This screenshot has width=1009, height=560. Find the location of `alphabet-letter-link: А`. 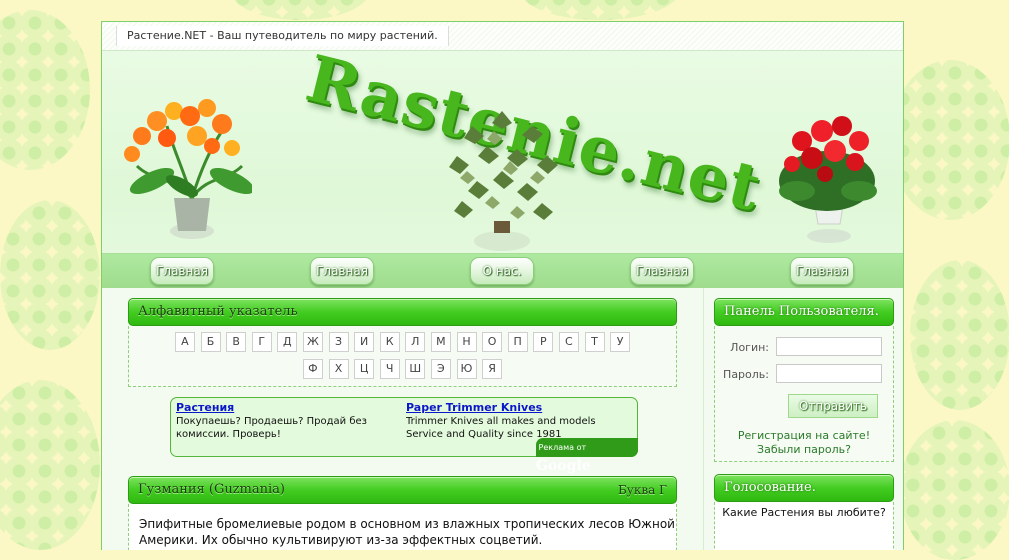

alphabet-letter-link: А is located at coordinates (184, 342).